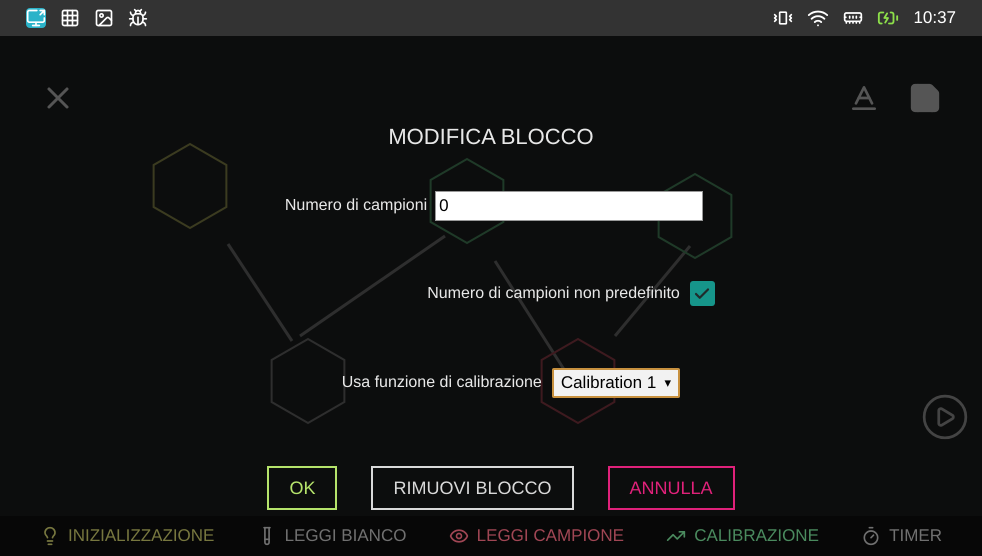 This screenshot has width=982, height=556. Describe the element at coordinates (104, 18) in the screenshot. I see `image-icon` at that location.